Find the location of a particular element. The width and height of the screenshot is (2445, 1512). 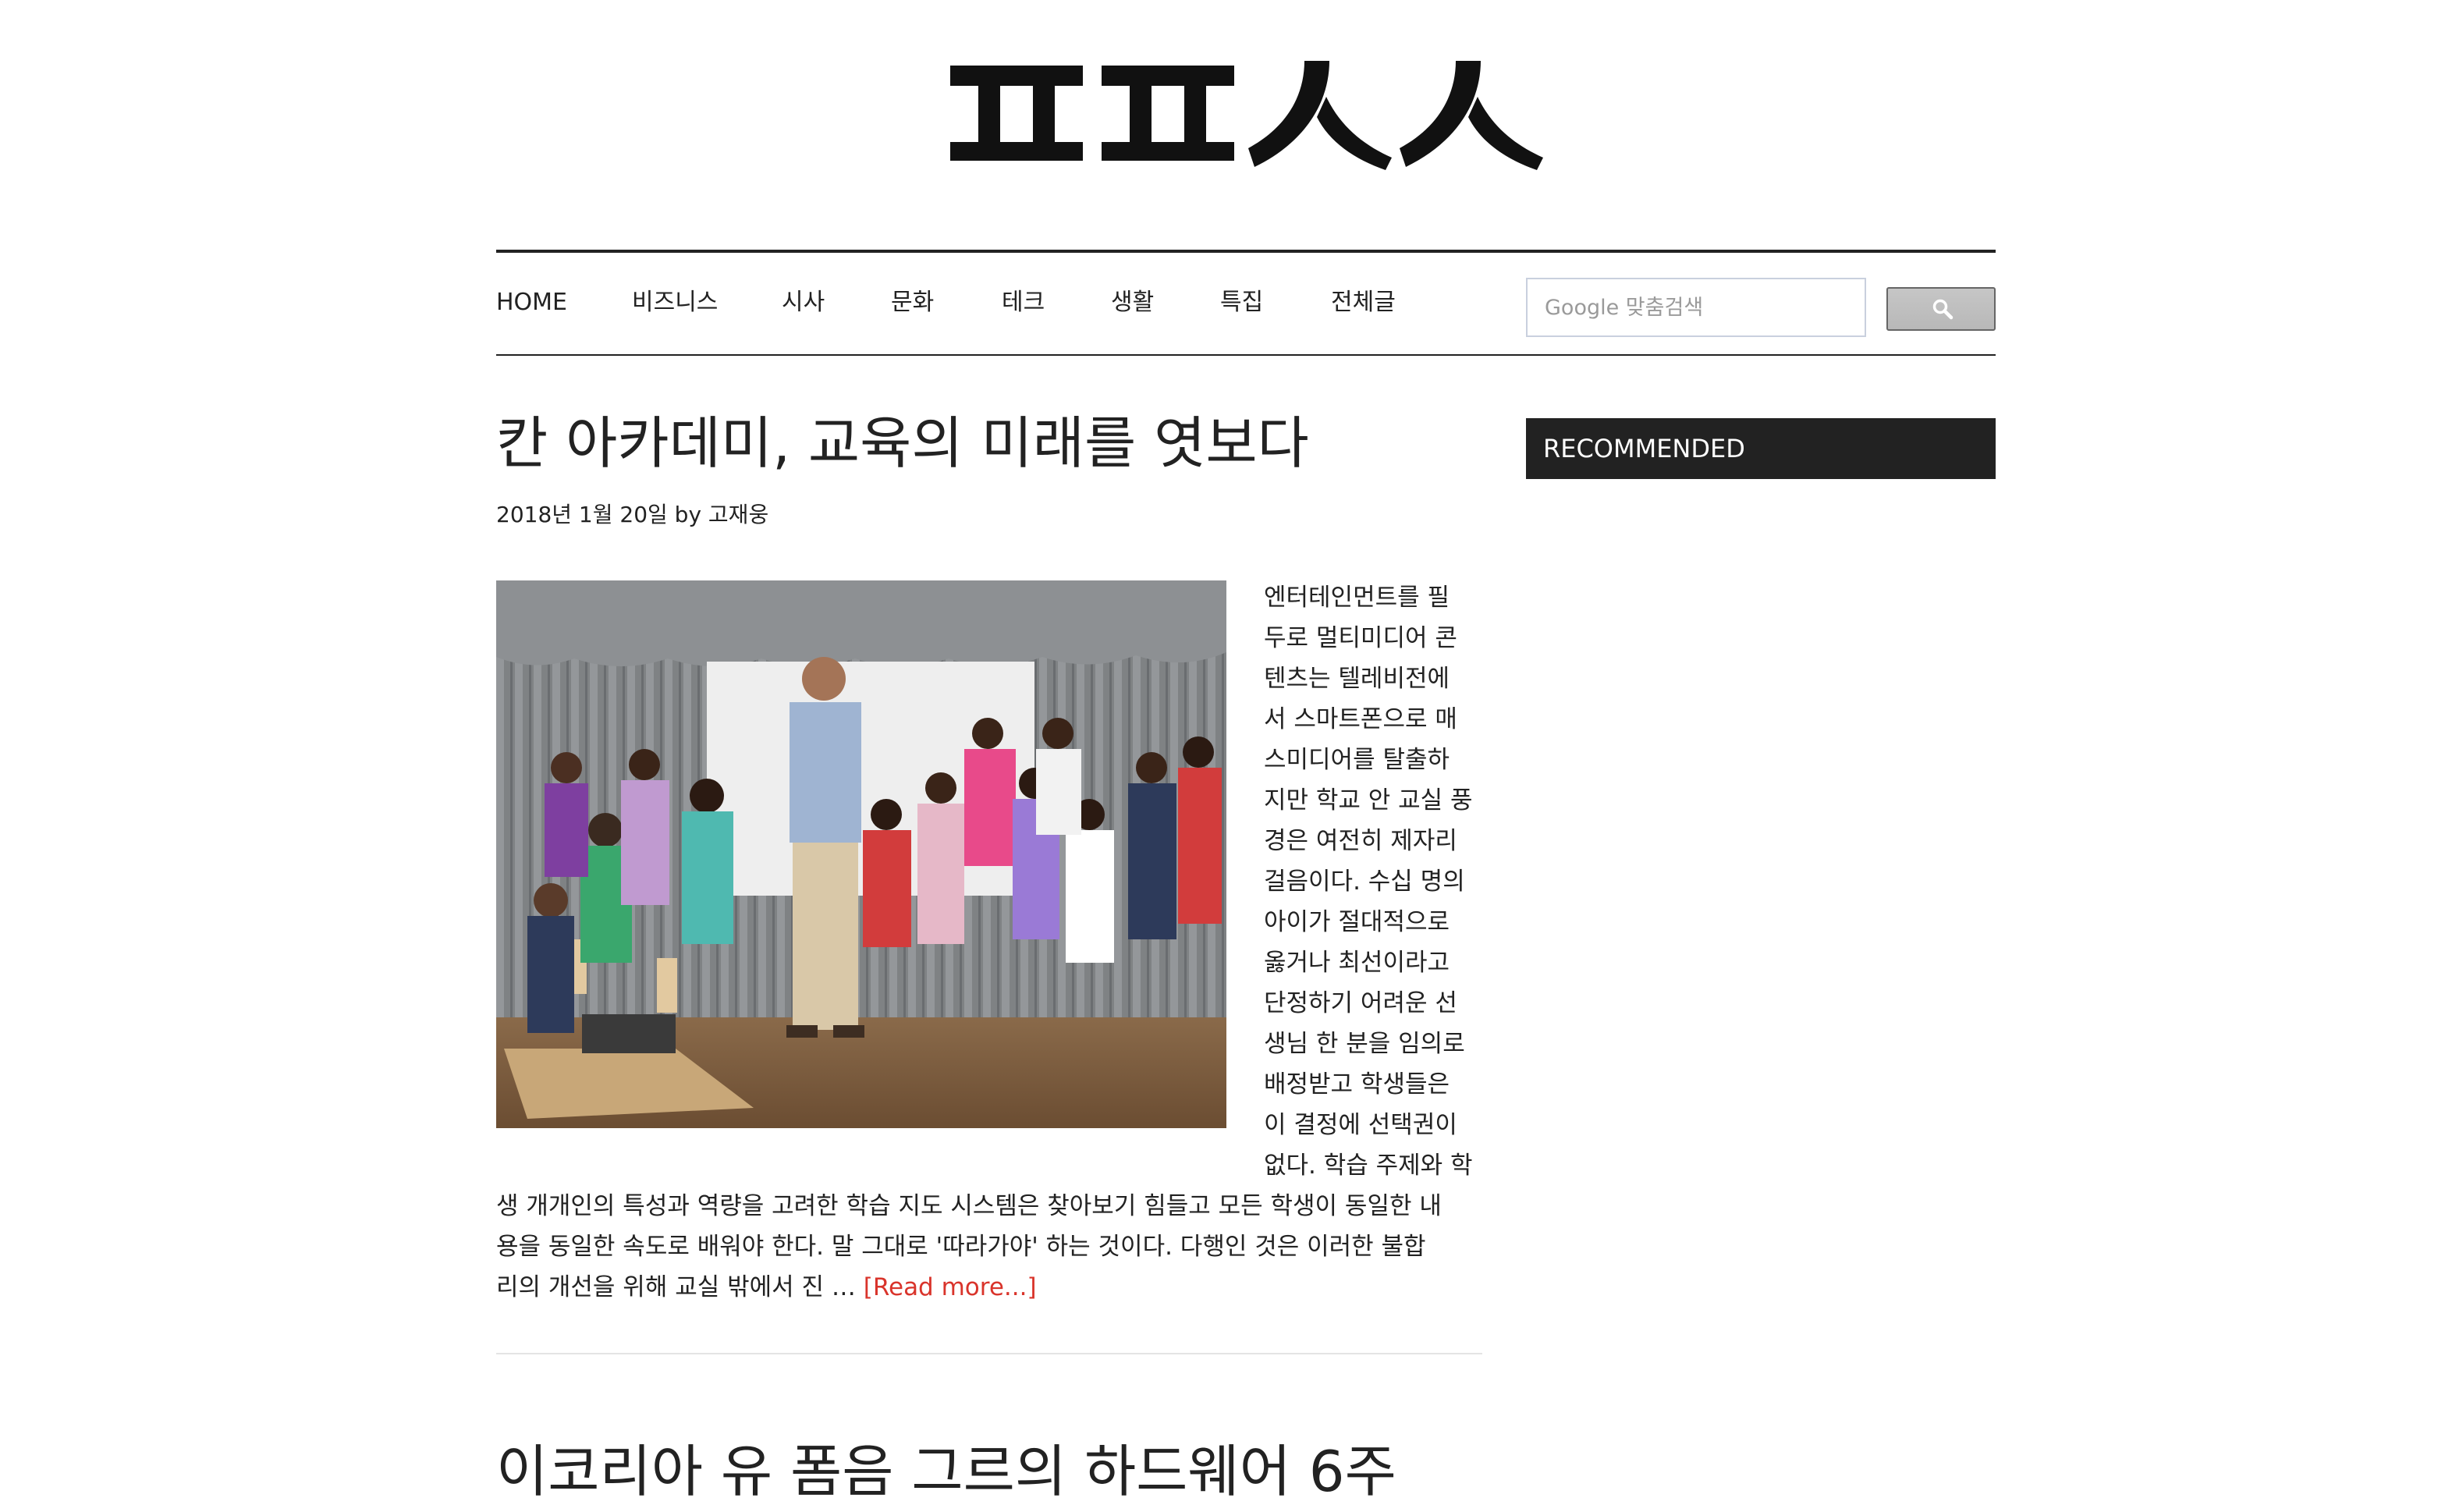

article-divider is located at coordinates (989, 1354).